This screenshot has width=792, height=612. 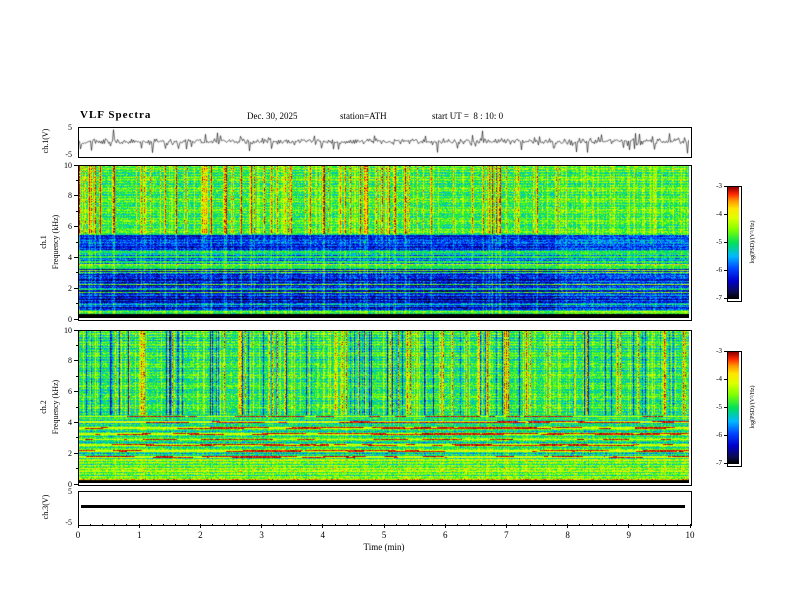 What do you see at coordinates (690, 535) in the screenshot?
I see `x-tick-label: 10` at bounding box center [690, 535].